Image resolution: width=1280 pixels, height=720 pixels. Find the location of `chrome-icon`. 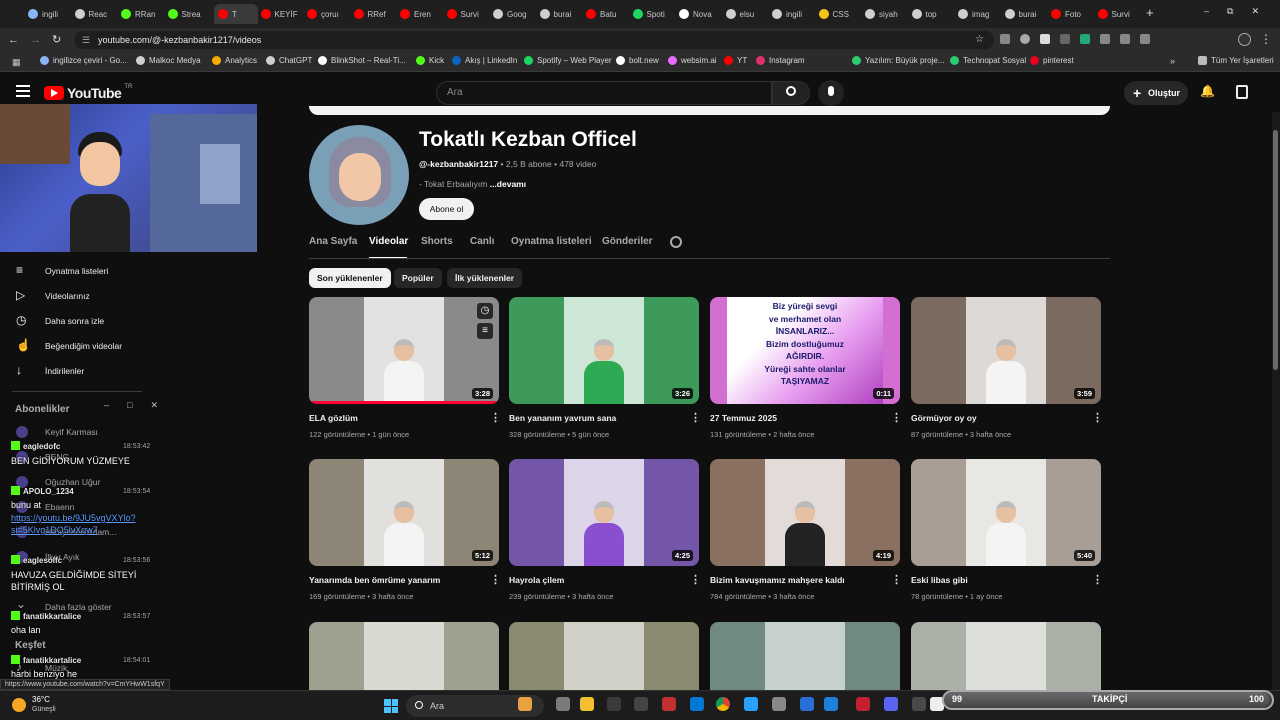

chrome-icon is located at coordinates (723, 704).